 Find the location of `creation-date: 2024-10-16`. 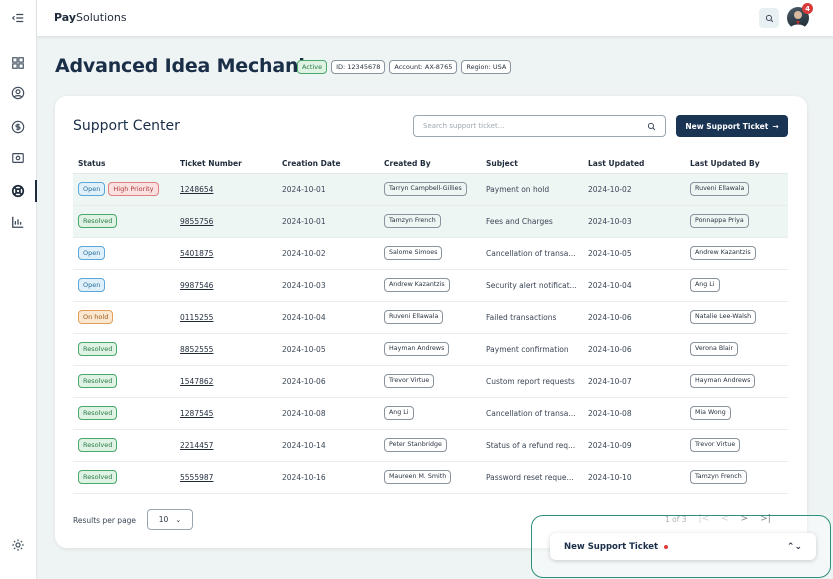

creation-date: 2024-10-16 is located at coordinates (304, 477).